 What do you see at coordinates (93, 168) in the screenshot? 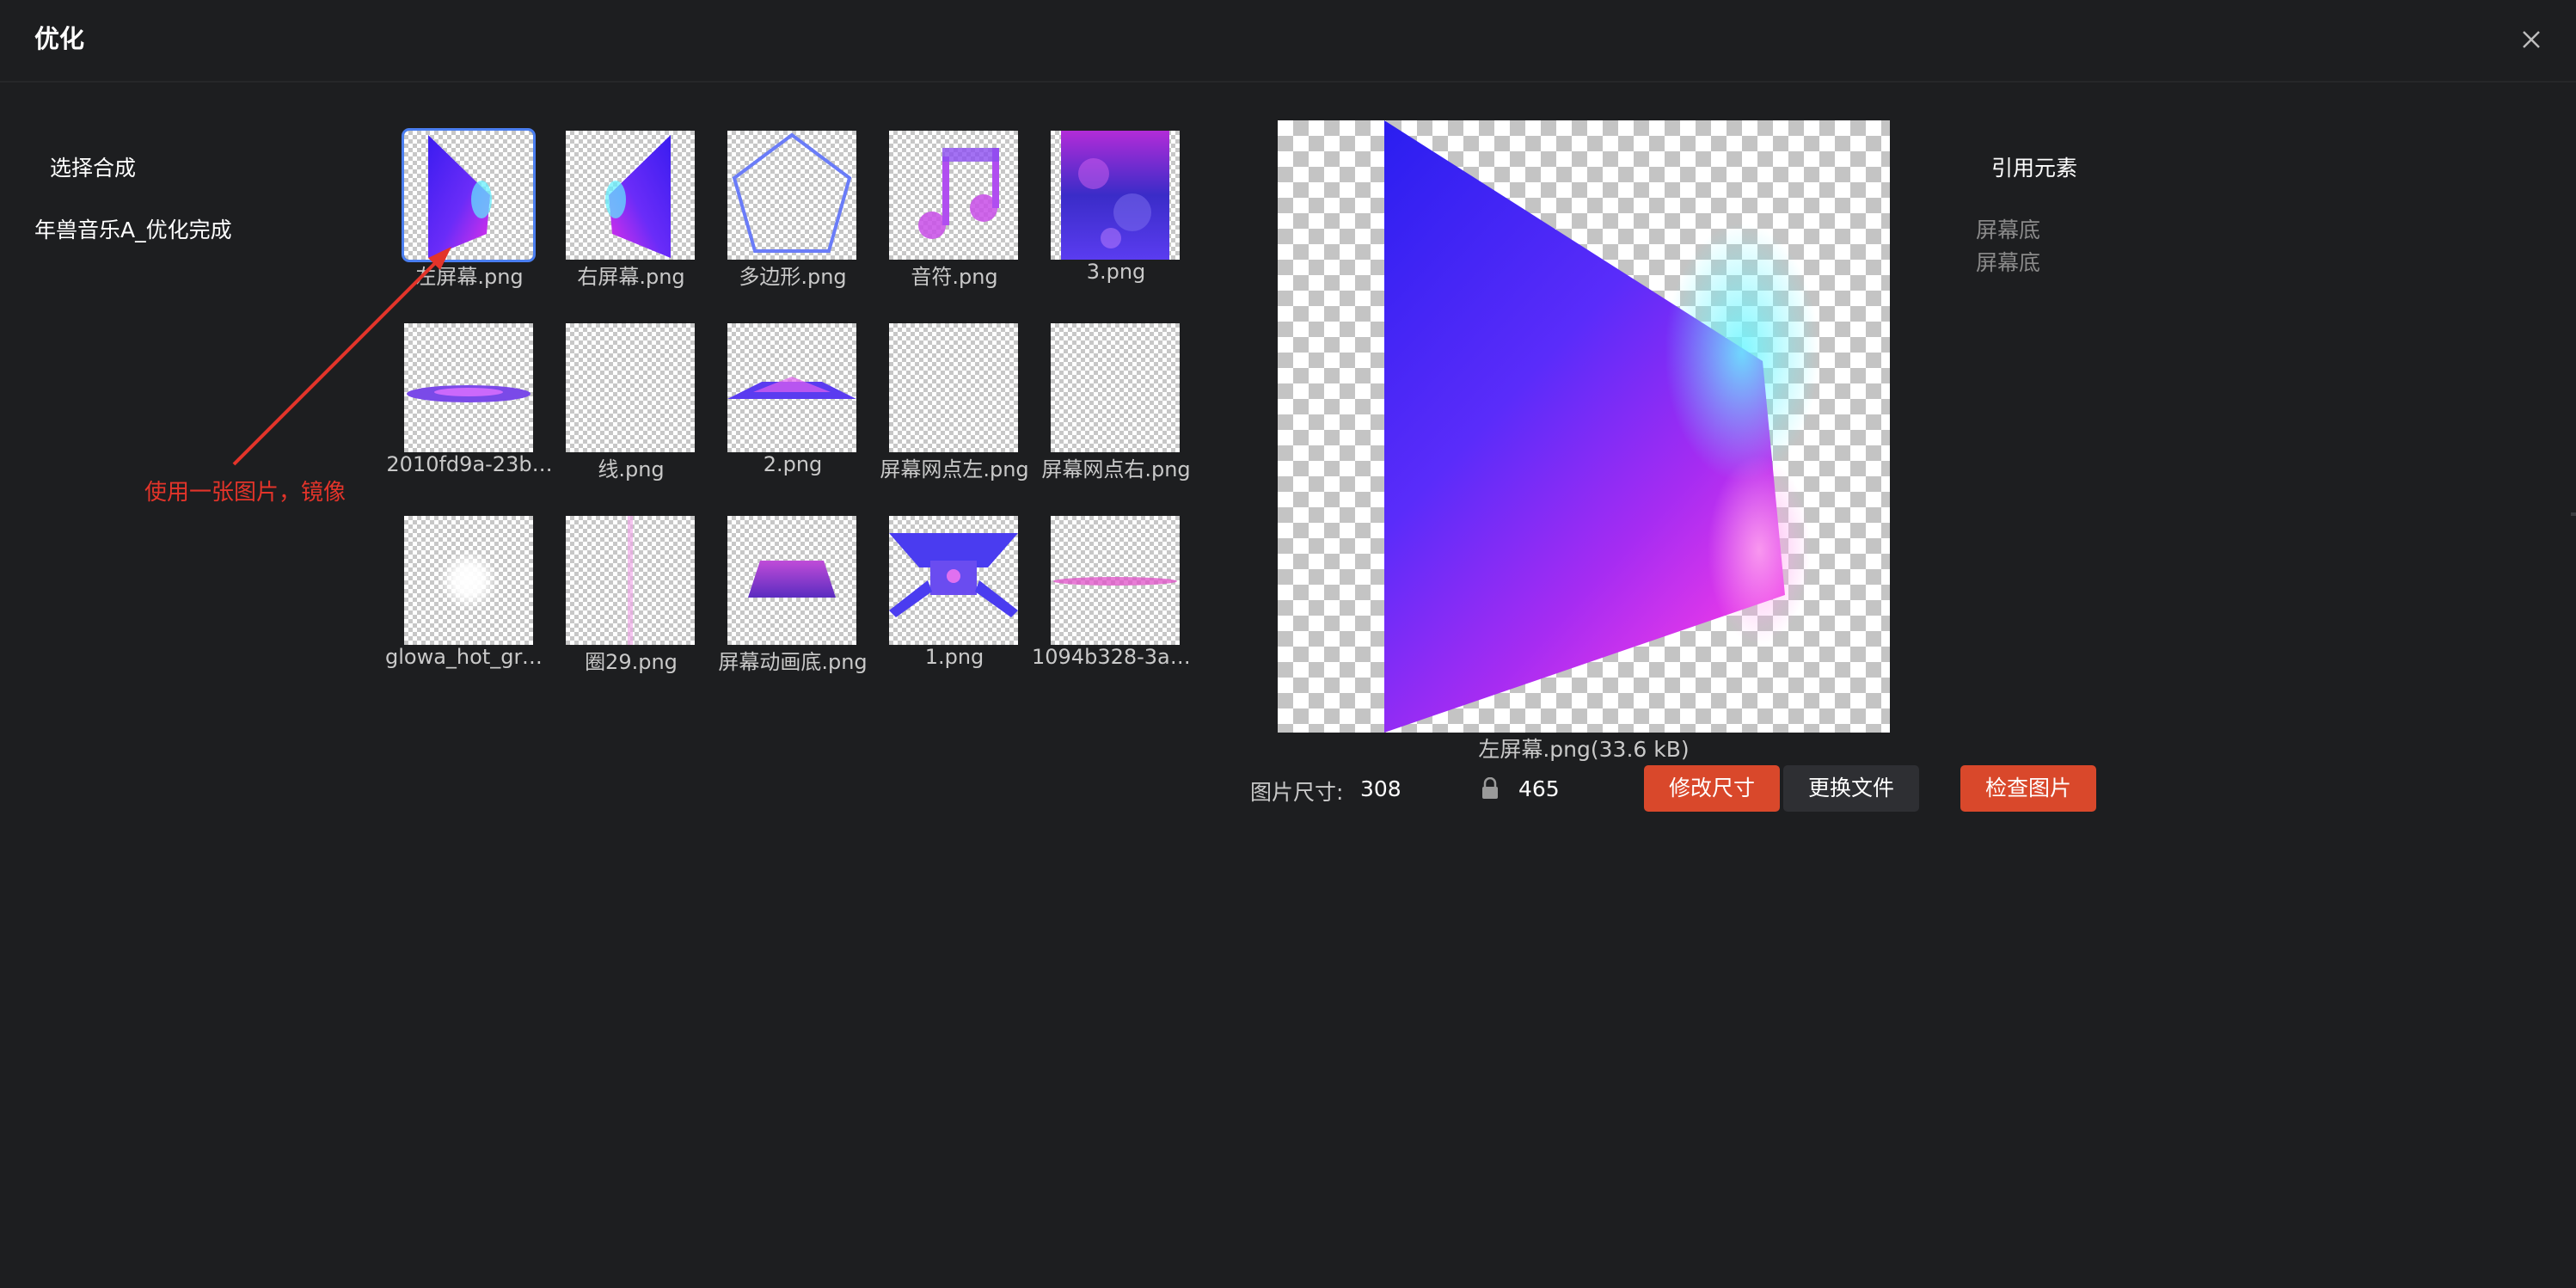
I see `select-composition-label: 选择合成` at bounding box center [93, 168].